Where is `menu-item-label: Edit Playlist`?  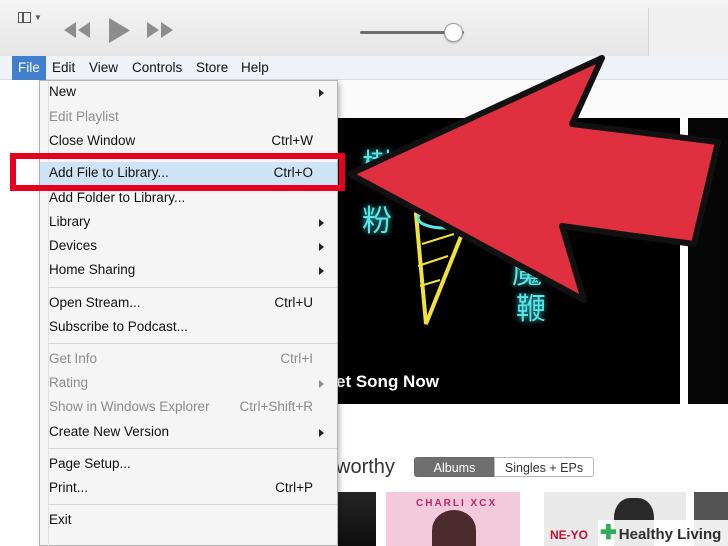 menu-item-label: Edit Playlist is located at coordinates (84, 116).